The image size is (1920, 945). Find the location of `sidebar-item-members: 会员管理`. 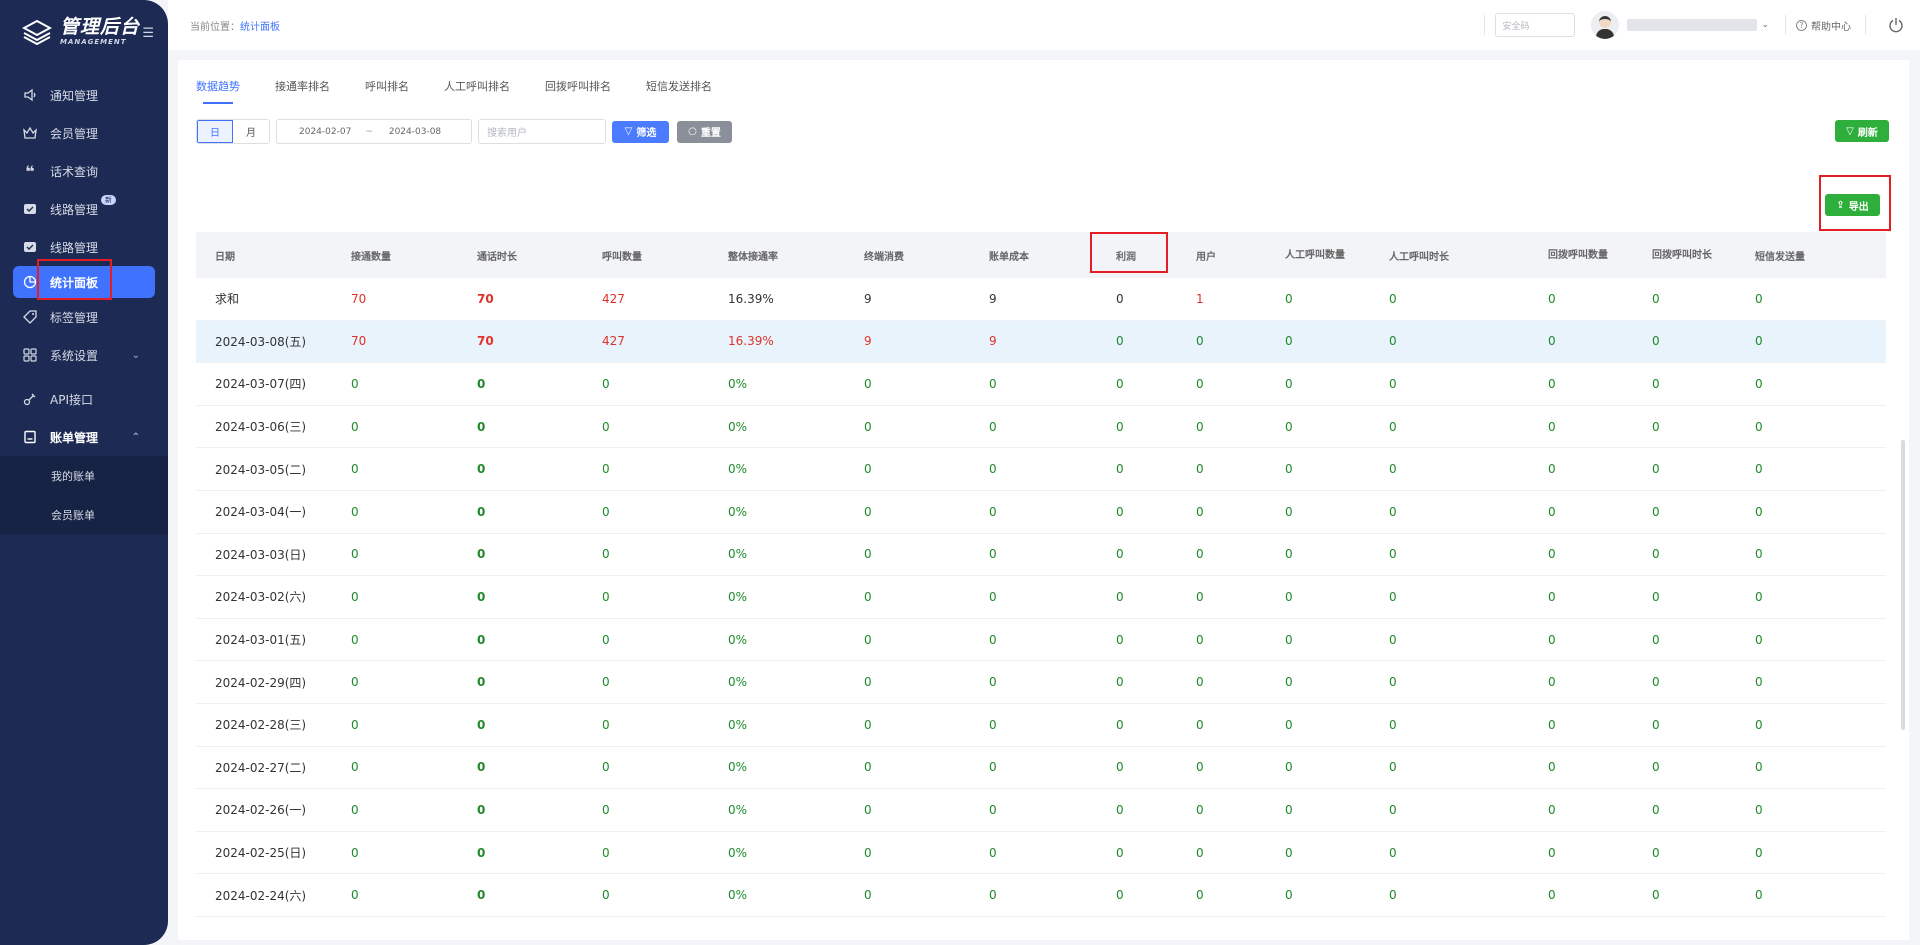

sidebar-item-members: 会员管理 is located at coordinates (84, 133).